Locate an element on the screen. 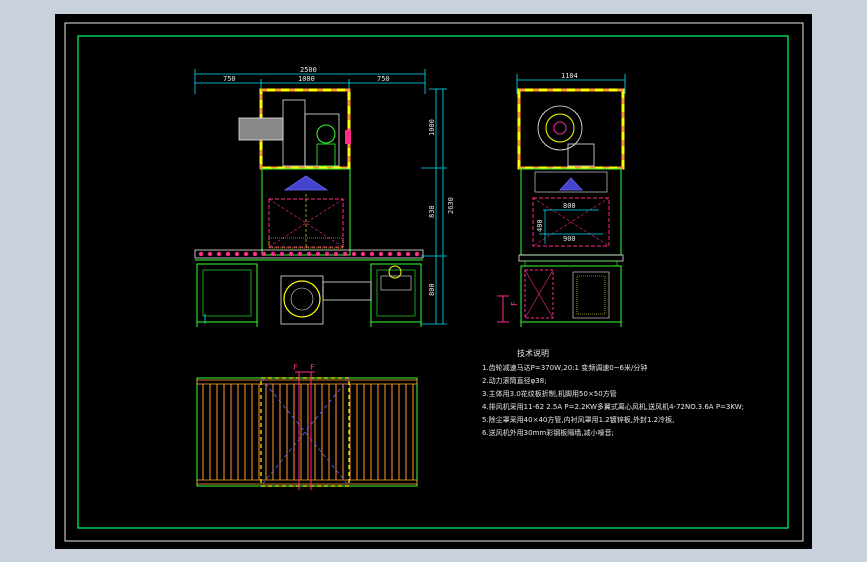  section-label-left: F is located at coordinates (295, 367).